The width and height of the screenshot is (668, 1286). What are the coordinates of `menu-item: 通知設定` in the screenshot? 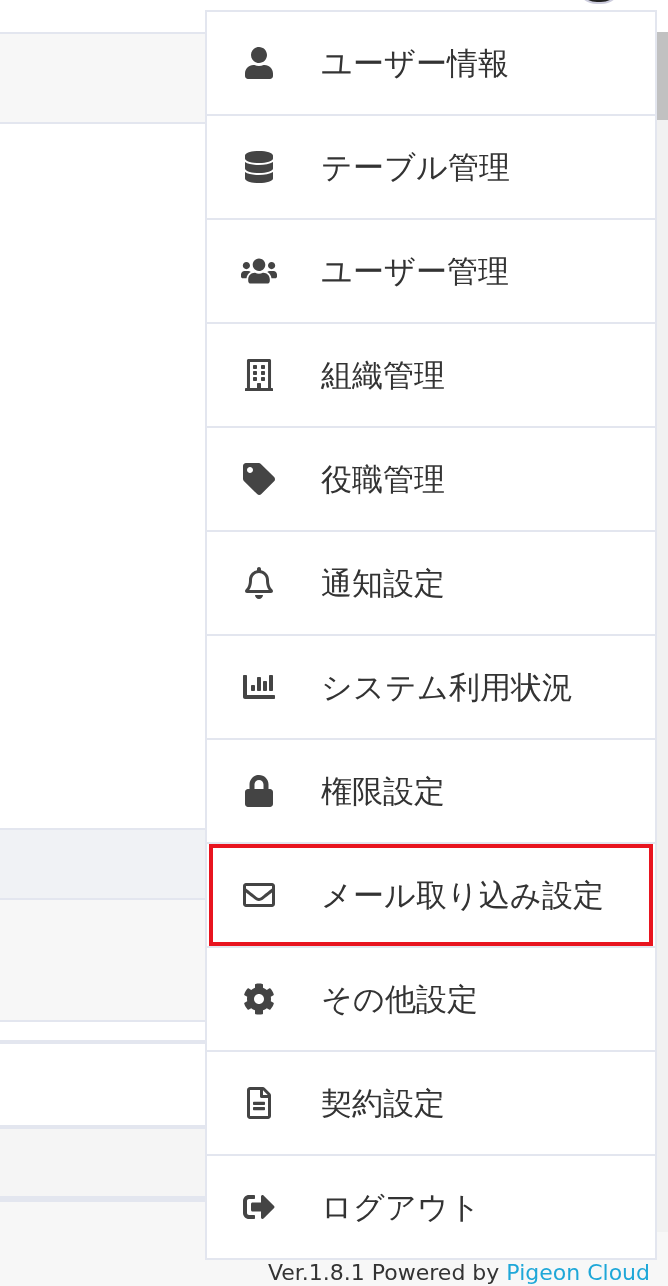 It's located at (431, 583).